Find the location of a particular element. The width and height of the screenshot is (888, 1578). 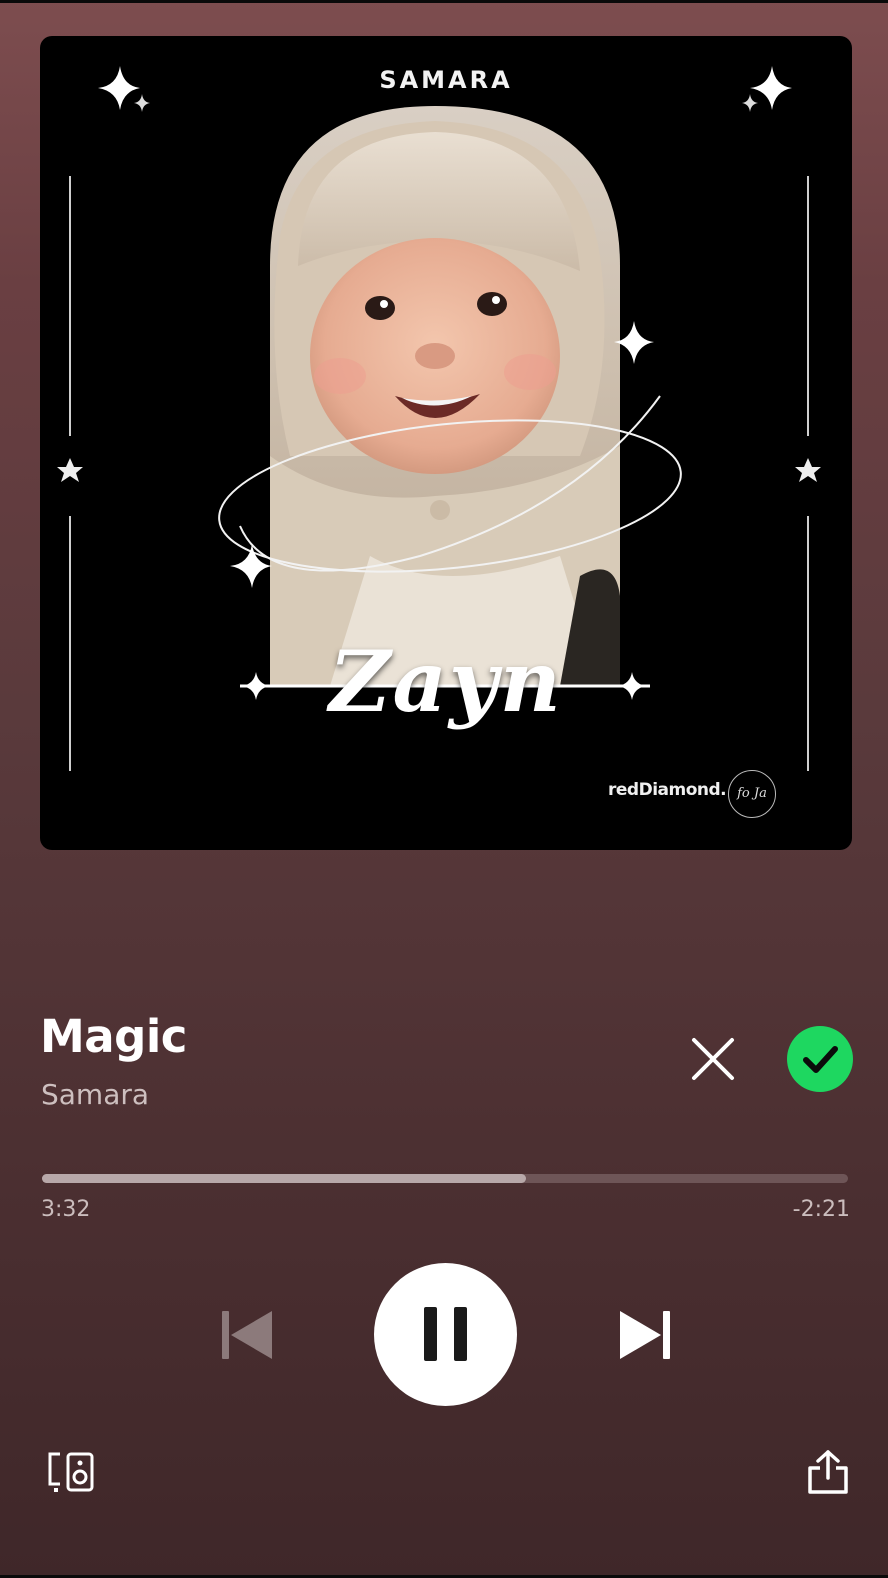

share-icon is located at coordinates (828, 1472).